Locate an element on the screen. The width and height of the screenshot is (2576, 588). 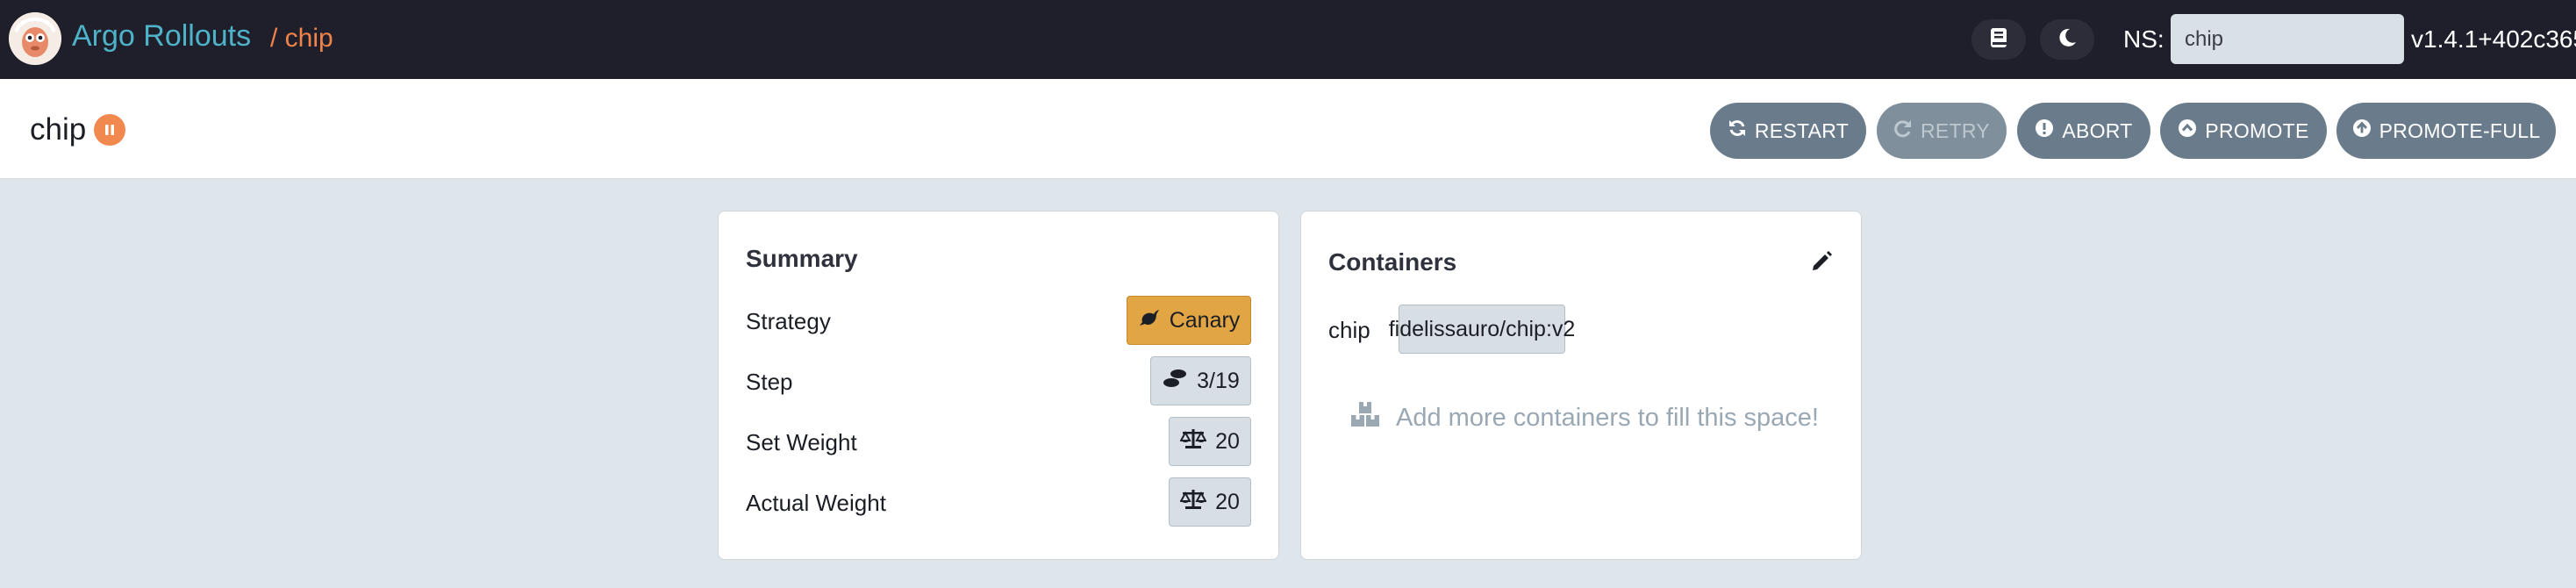
docs-button is located at coordinates (1998, 39).